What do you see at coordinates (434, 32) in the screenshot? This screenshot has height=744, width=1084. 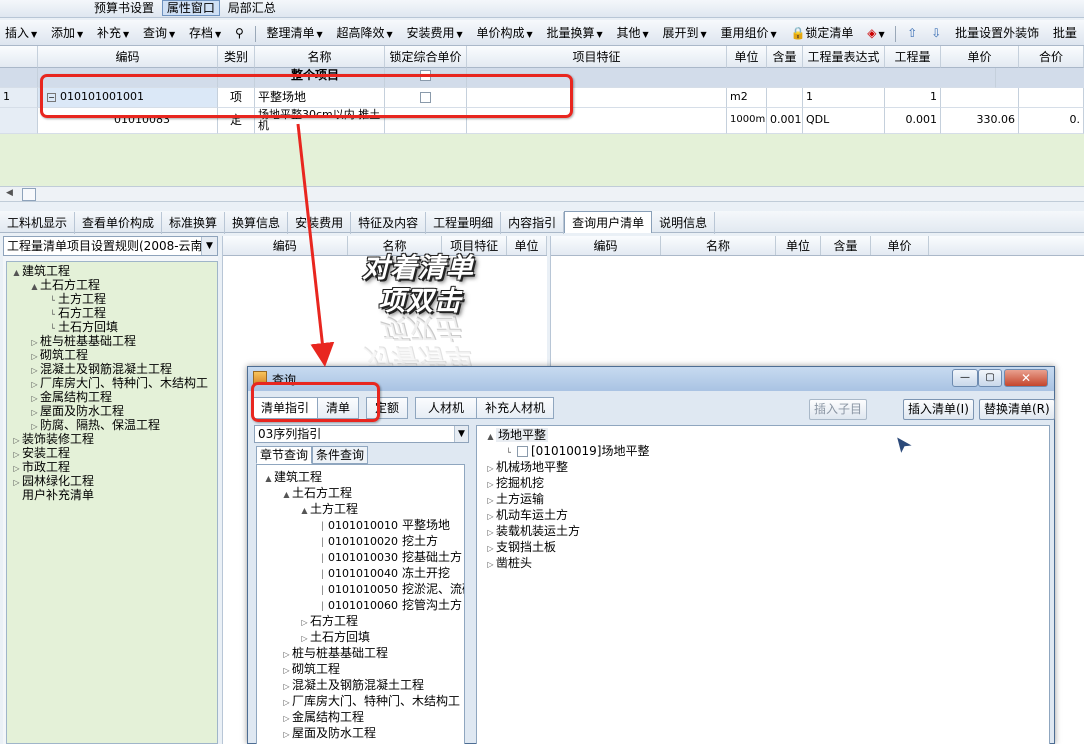 I see `toolbar-install-fee: 安装费用 ▼` at bounding box center [434, 32].